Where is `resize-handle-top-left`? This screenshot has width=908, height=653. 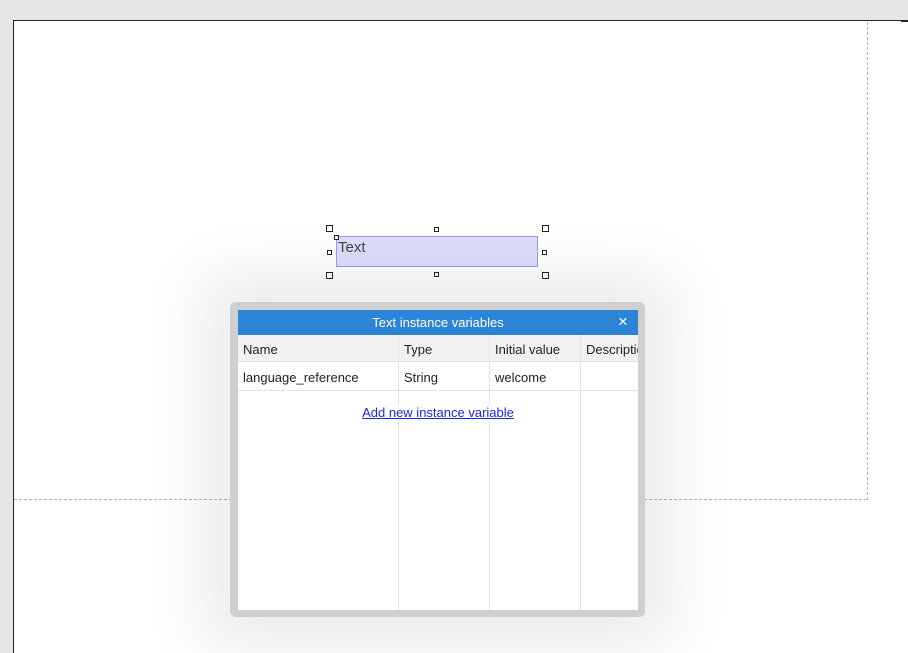
resize-handle-top-left is located at coordinates (329, 228).